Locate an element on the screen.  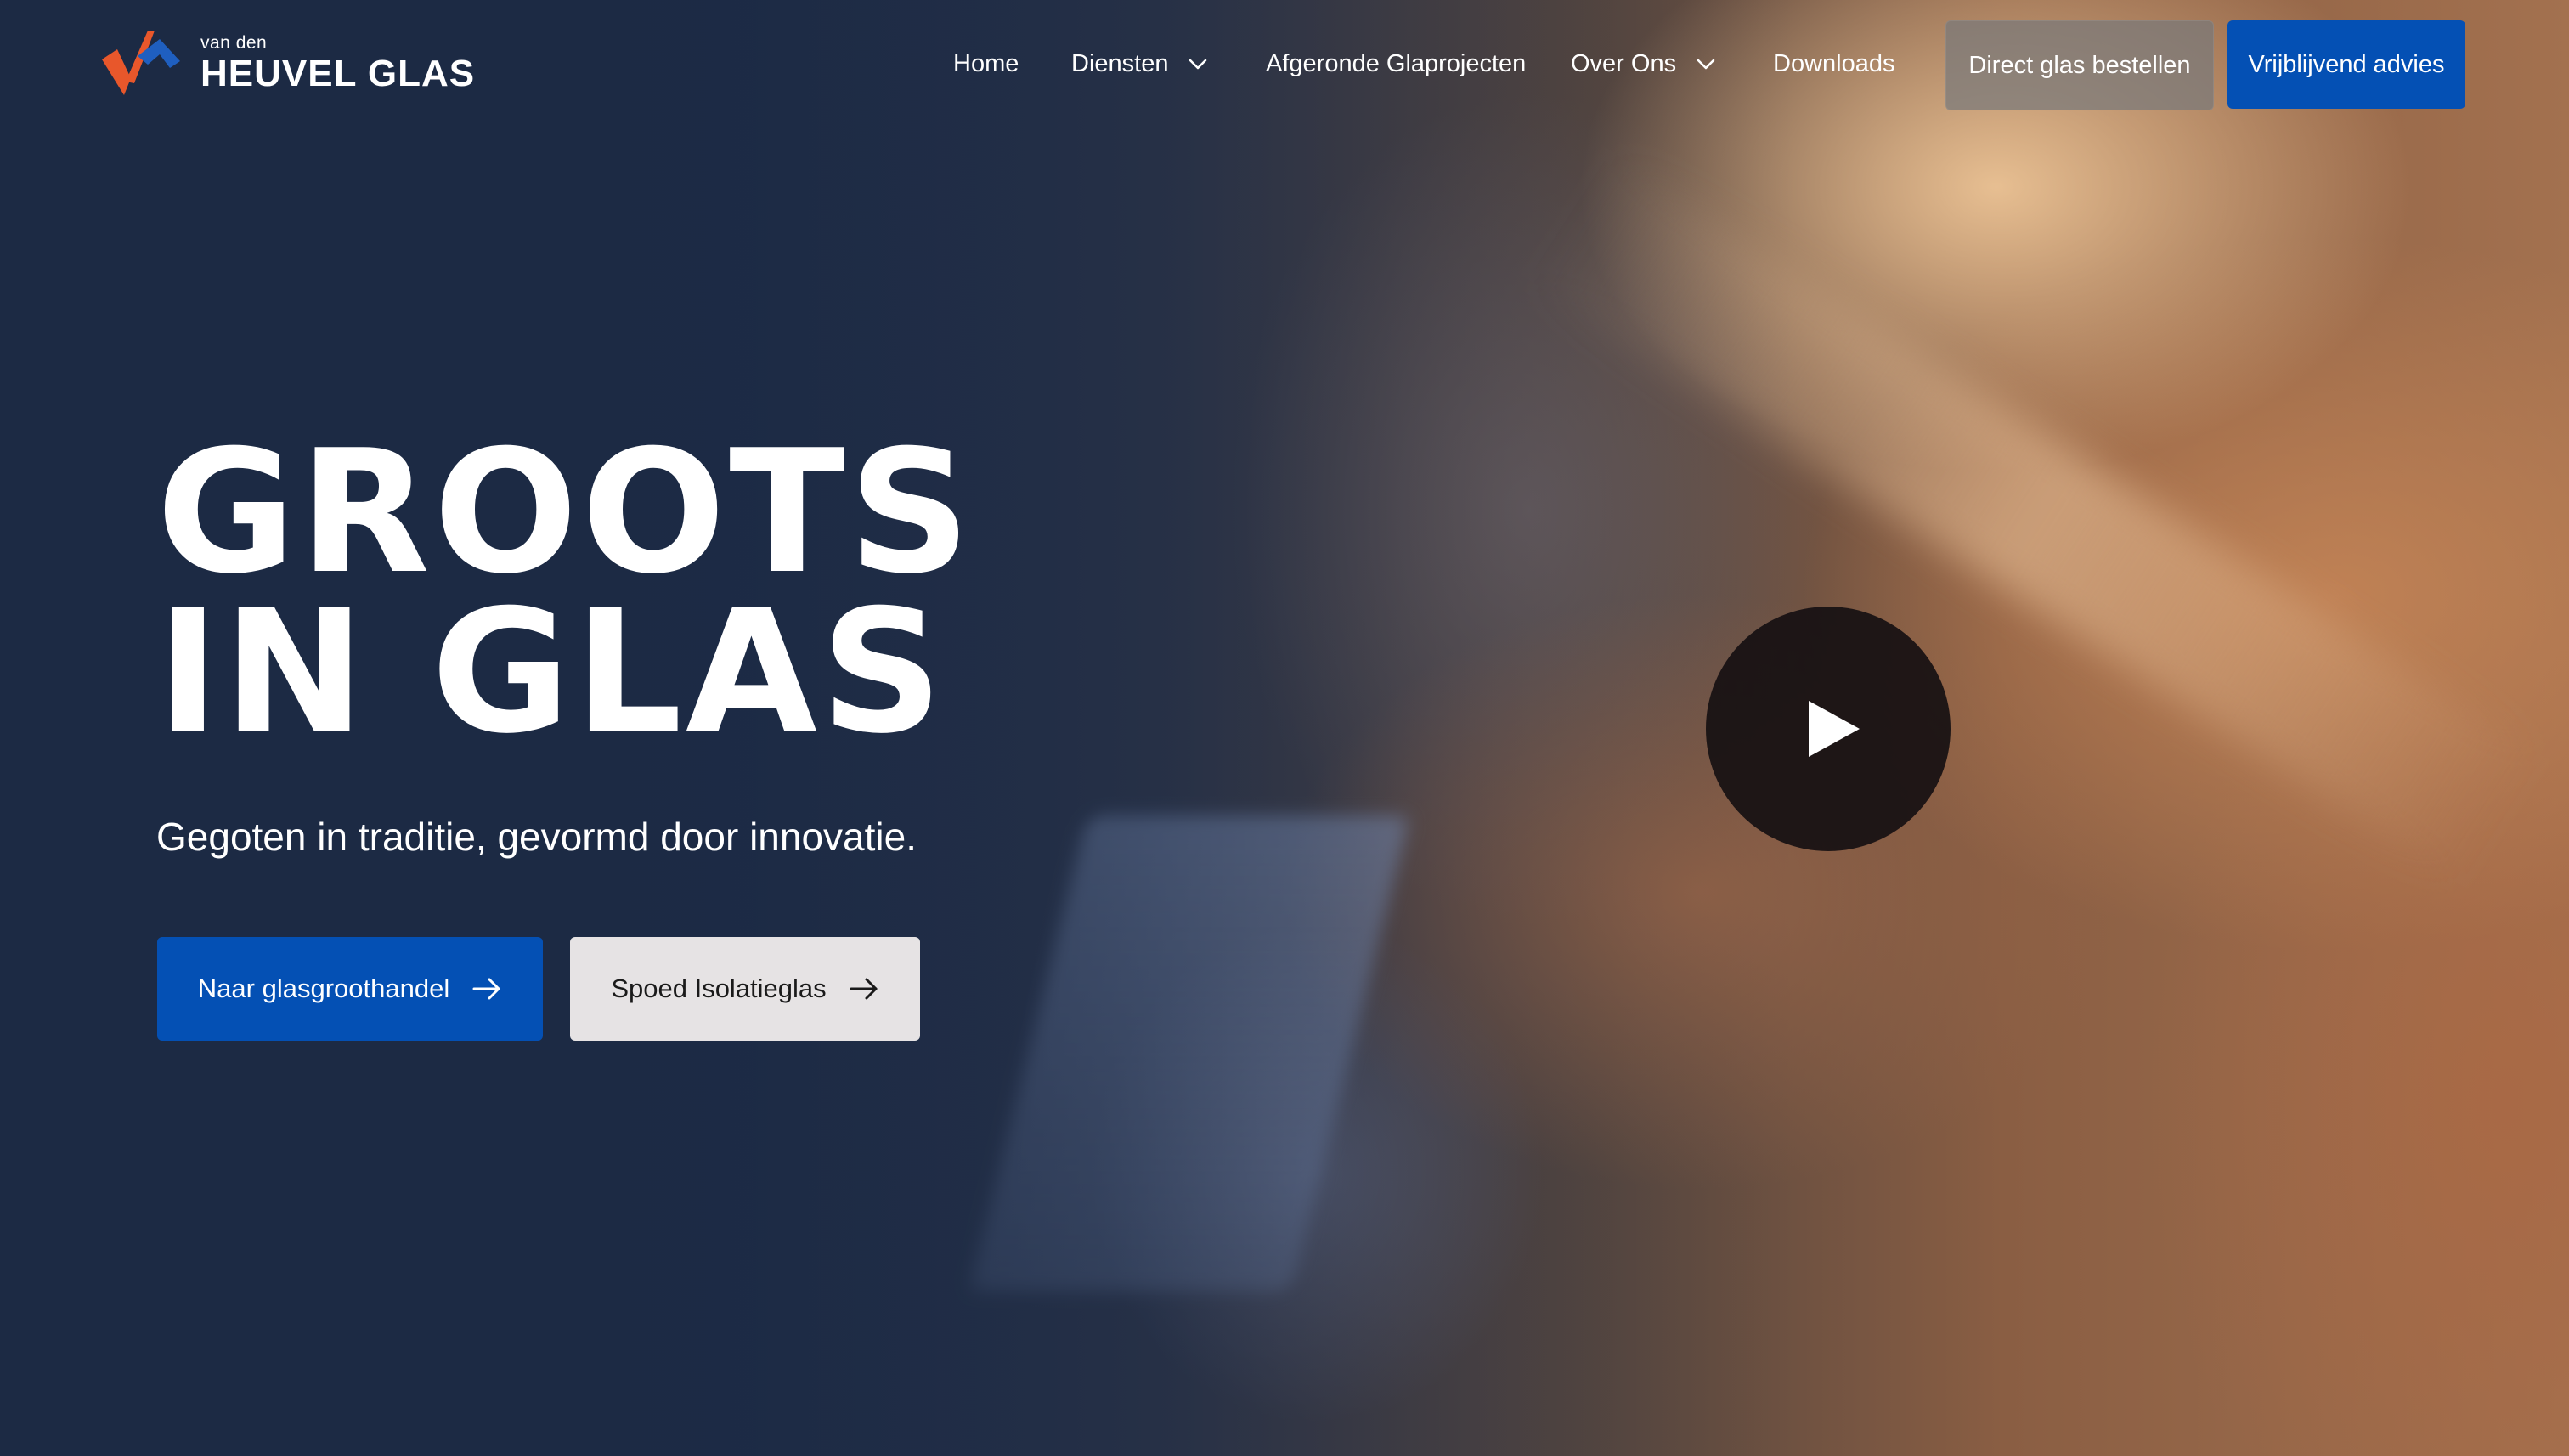
nav-item-downloads: Downloads is located at coordinates (1834, 63).